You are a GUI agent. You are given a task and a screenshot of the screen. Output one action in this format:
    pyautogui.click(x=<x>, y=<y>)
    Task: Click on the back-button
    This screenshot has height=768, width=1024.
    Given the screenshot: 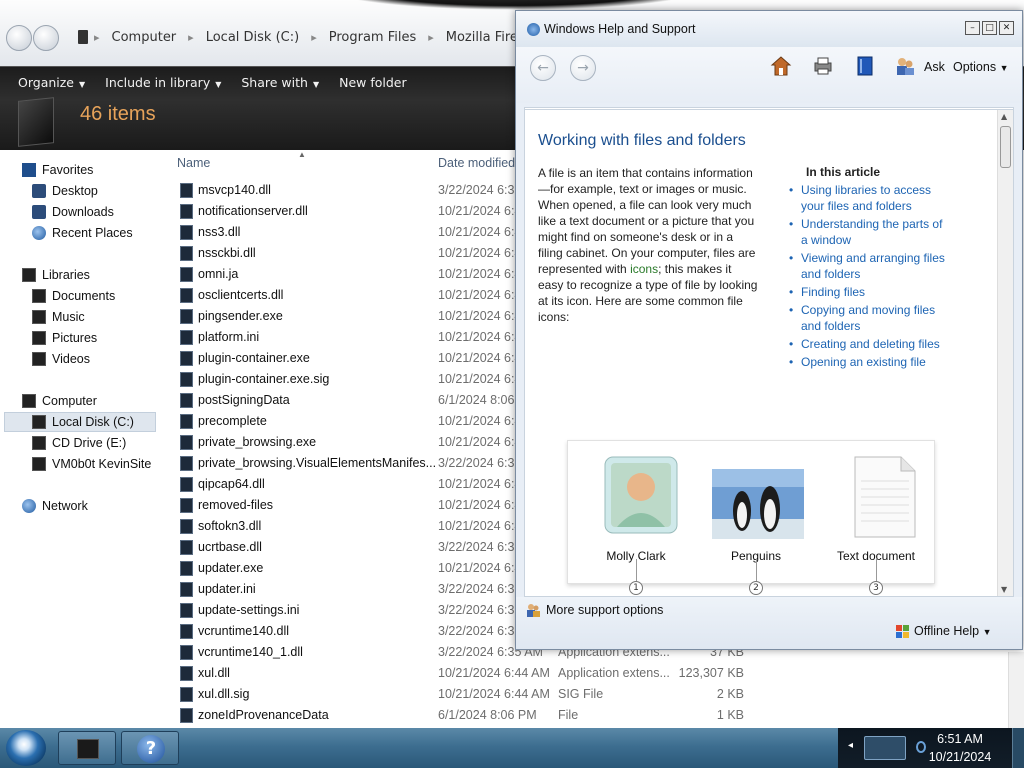 What is the action you would take?
    pyautogui.click(x=19, y=38)
    